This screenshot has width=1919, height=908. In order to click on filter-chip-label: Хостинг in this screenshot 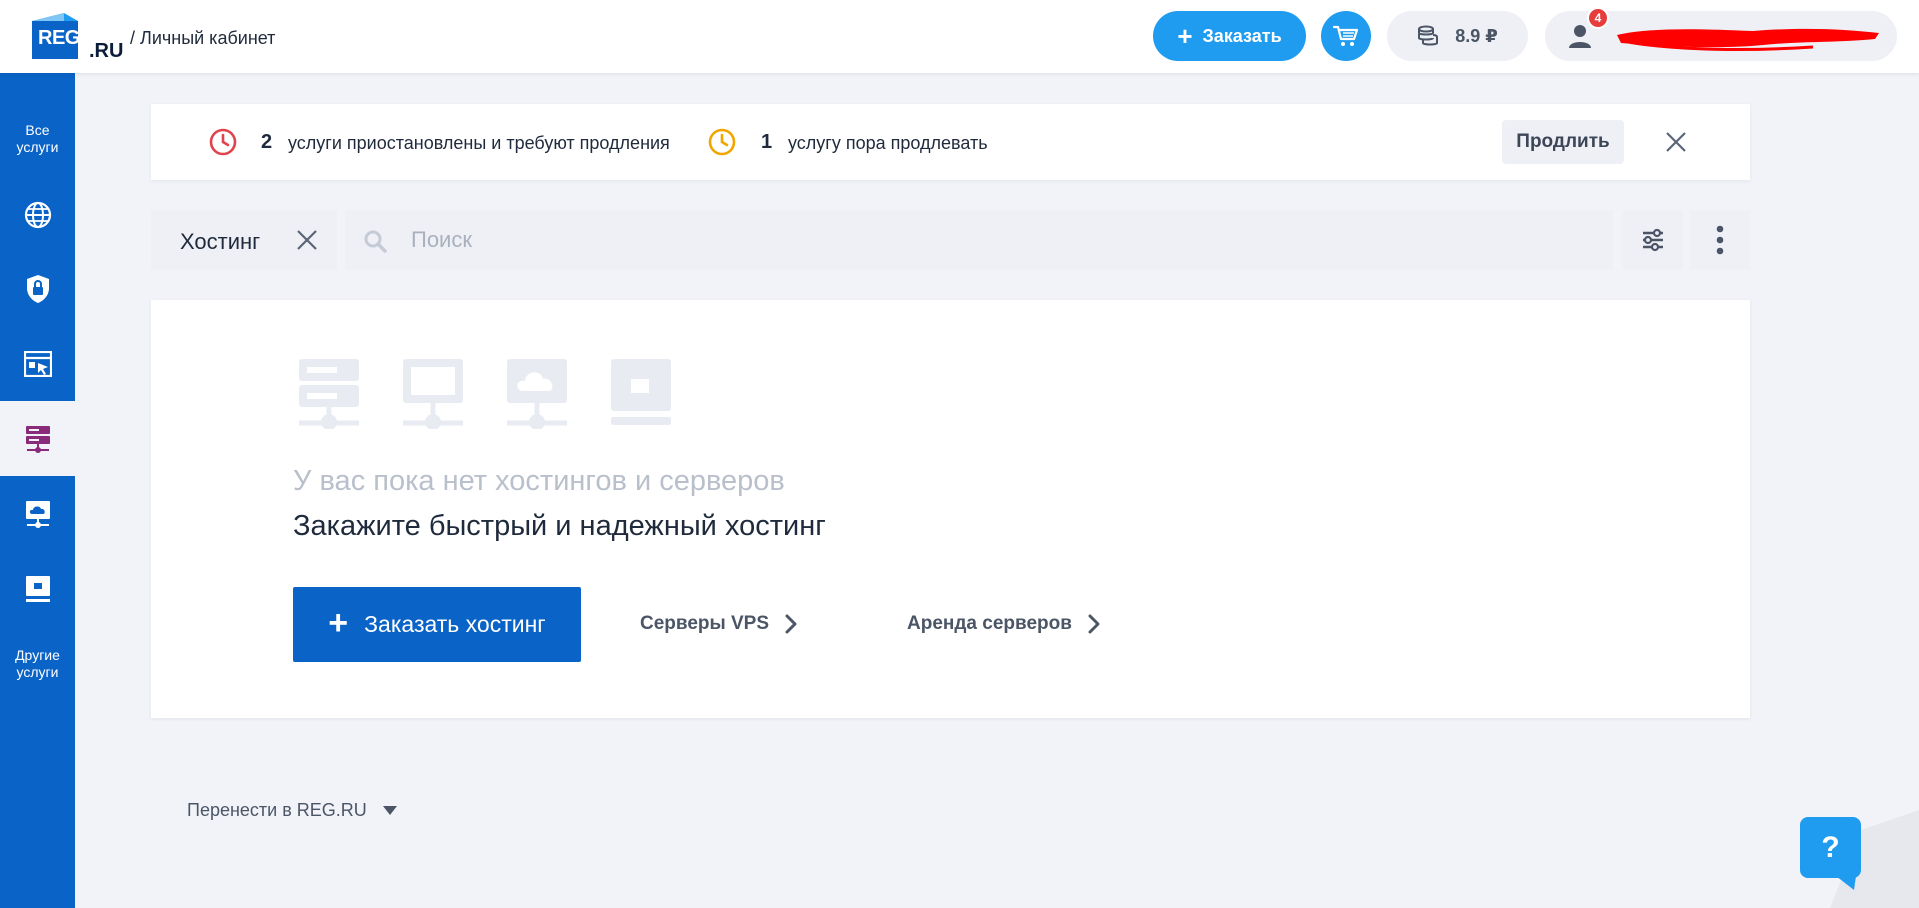, I will do `click(220, 241)`.